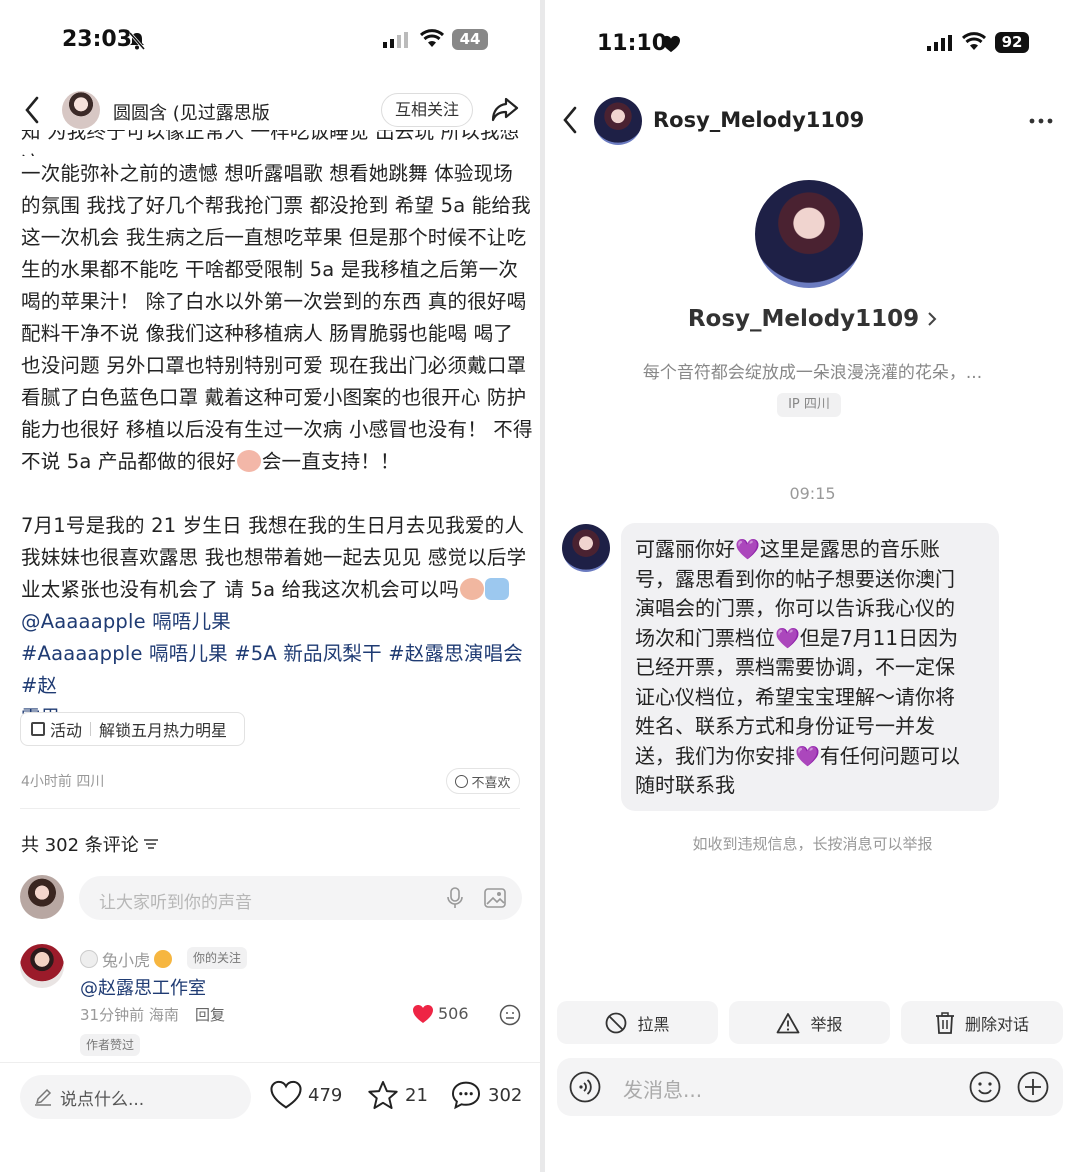 This screenshot has width=1080, height=1172. I want to click on comments-button: 302, so click(486, 1095).